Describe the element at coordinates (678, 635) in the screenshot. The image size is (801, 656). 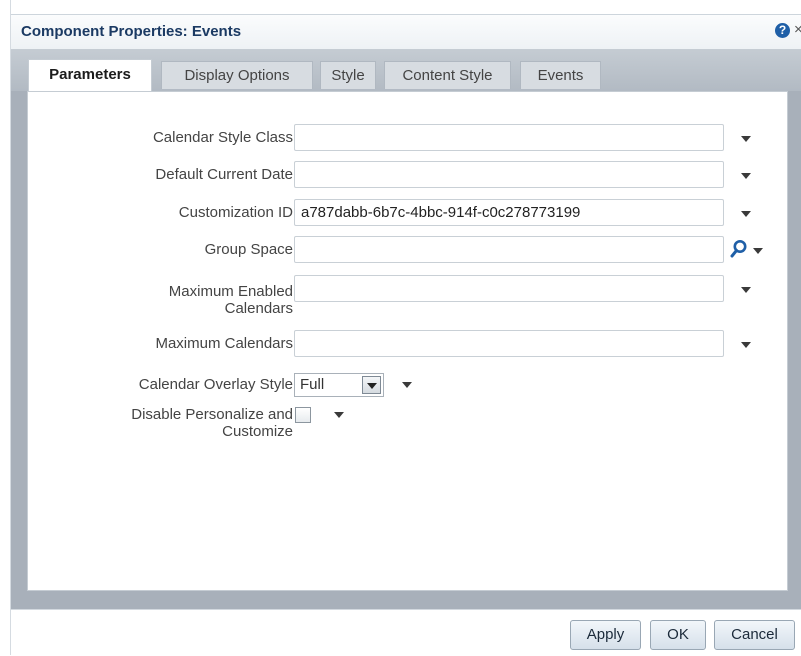
I see `ok-button: OK` at that location.